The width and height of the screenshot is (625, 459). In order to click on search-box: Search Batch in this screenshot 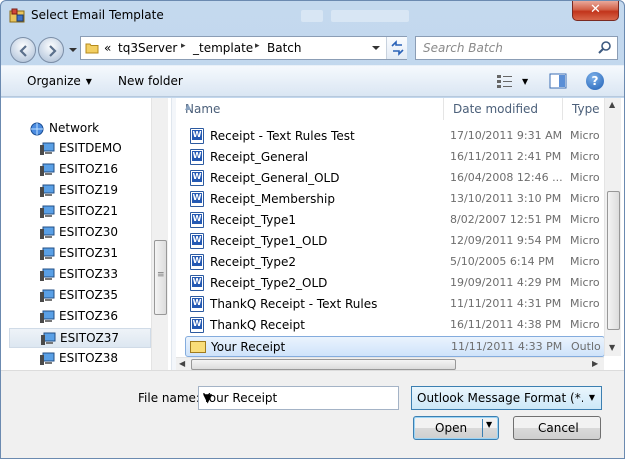, I will do `click(516, 48)`.